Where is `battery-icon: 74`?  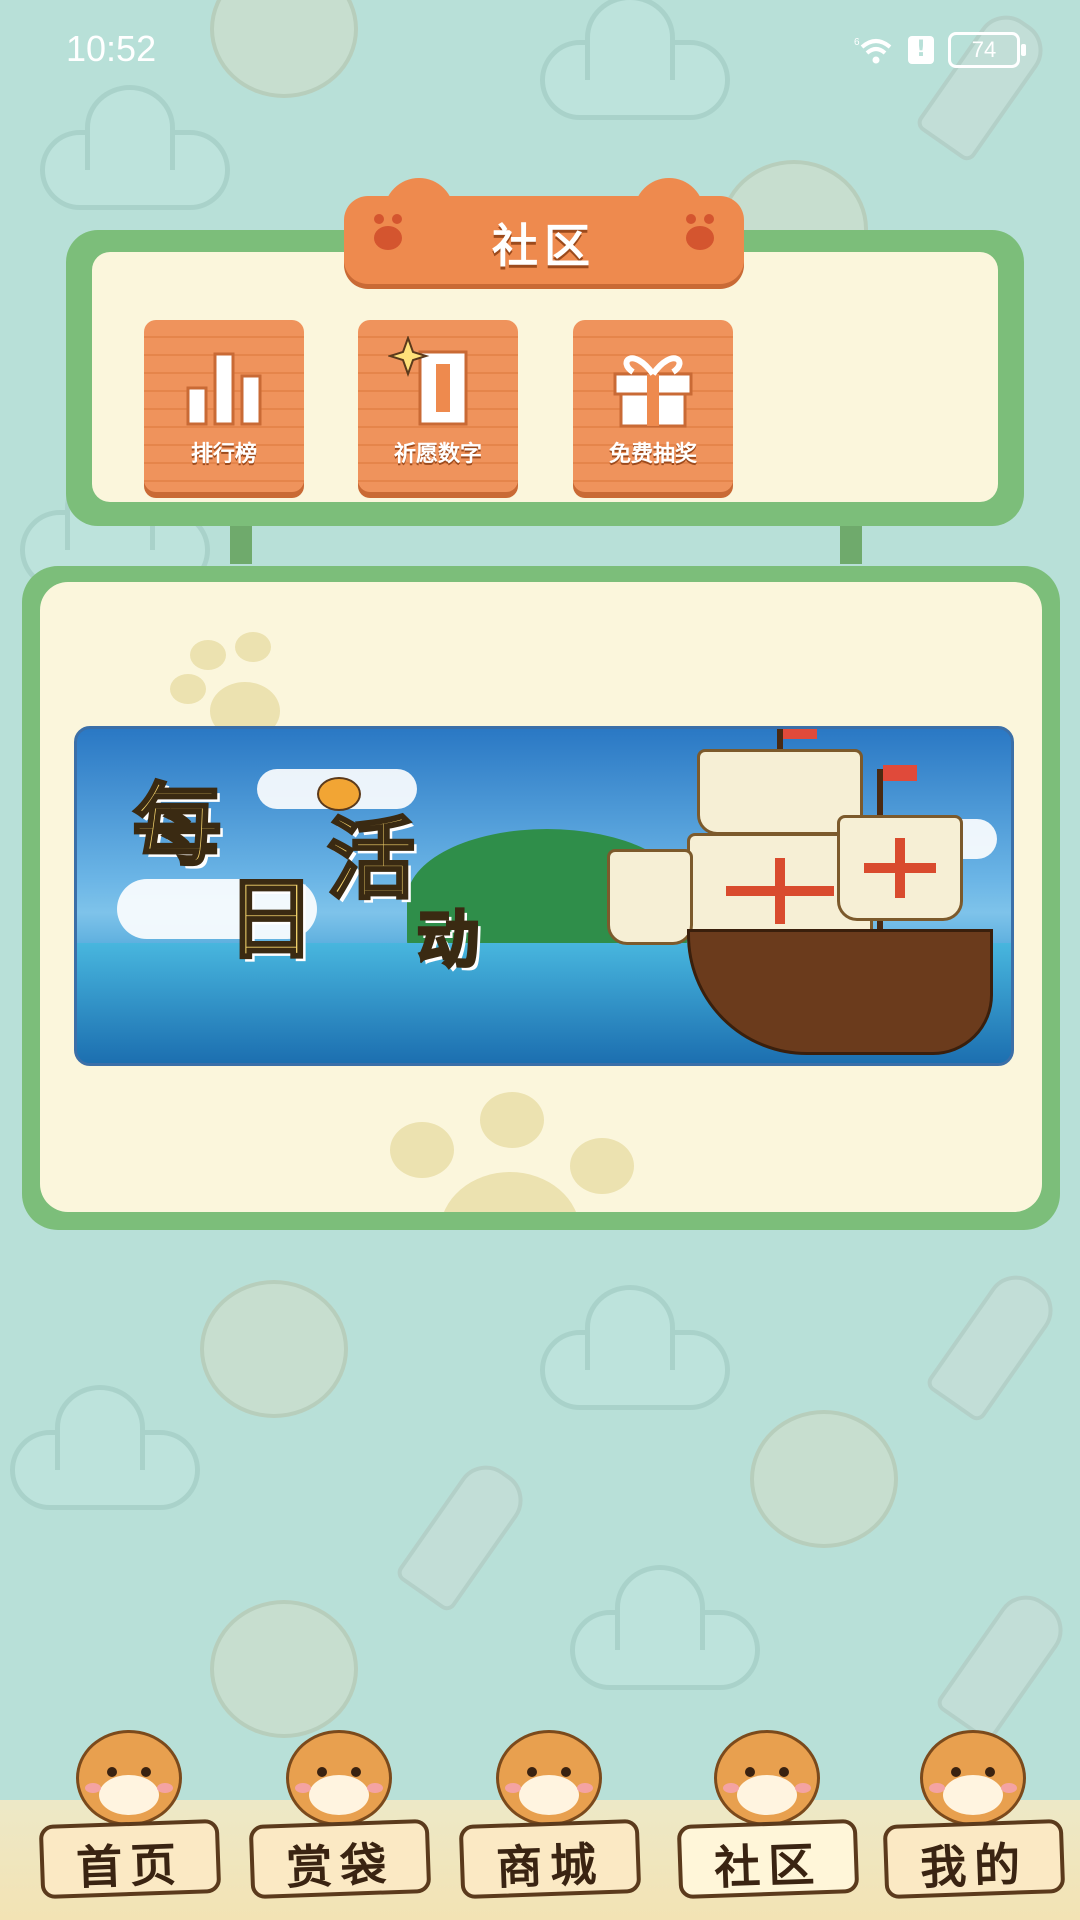
battery-icon: 74 is located at coordinates (987, 50).